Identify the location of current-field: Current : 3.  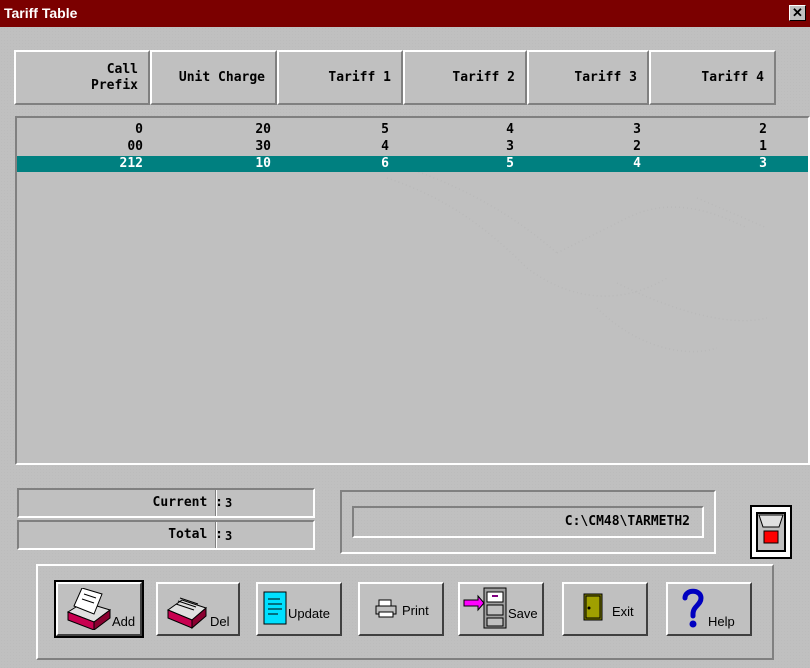
(166, 503).